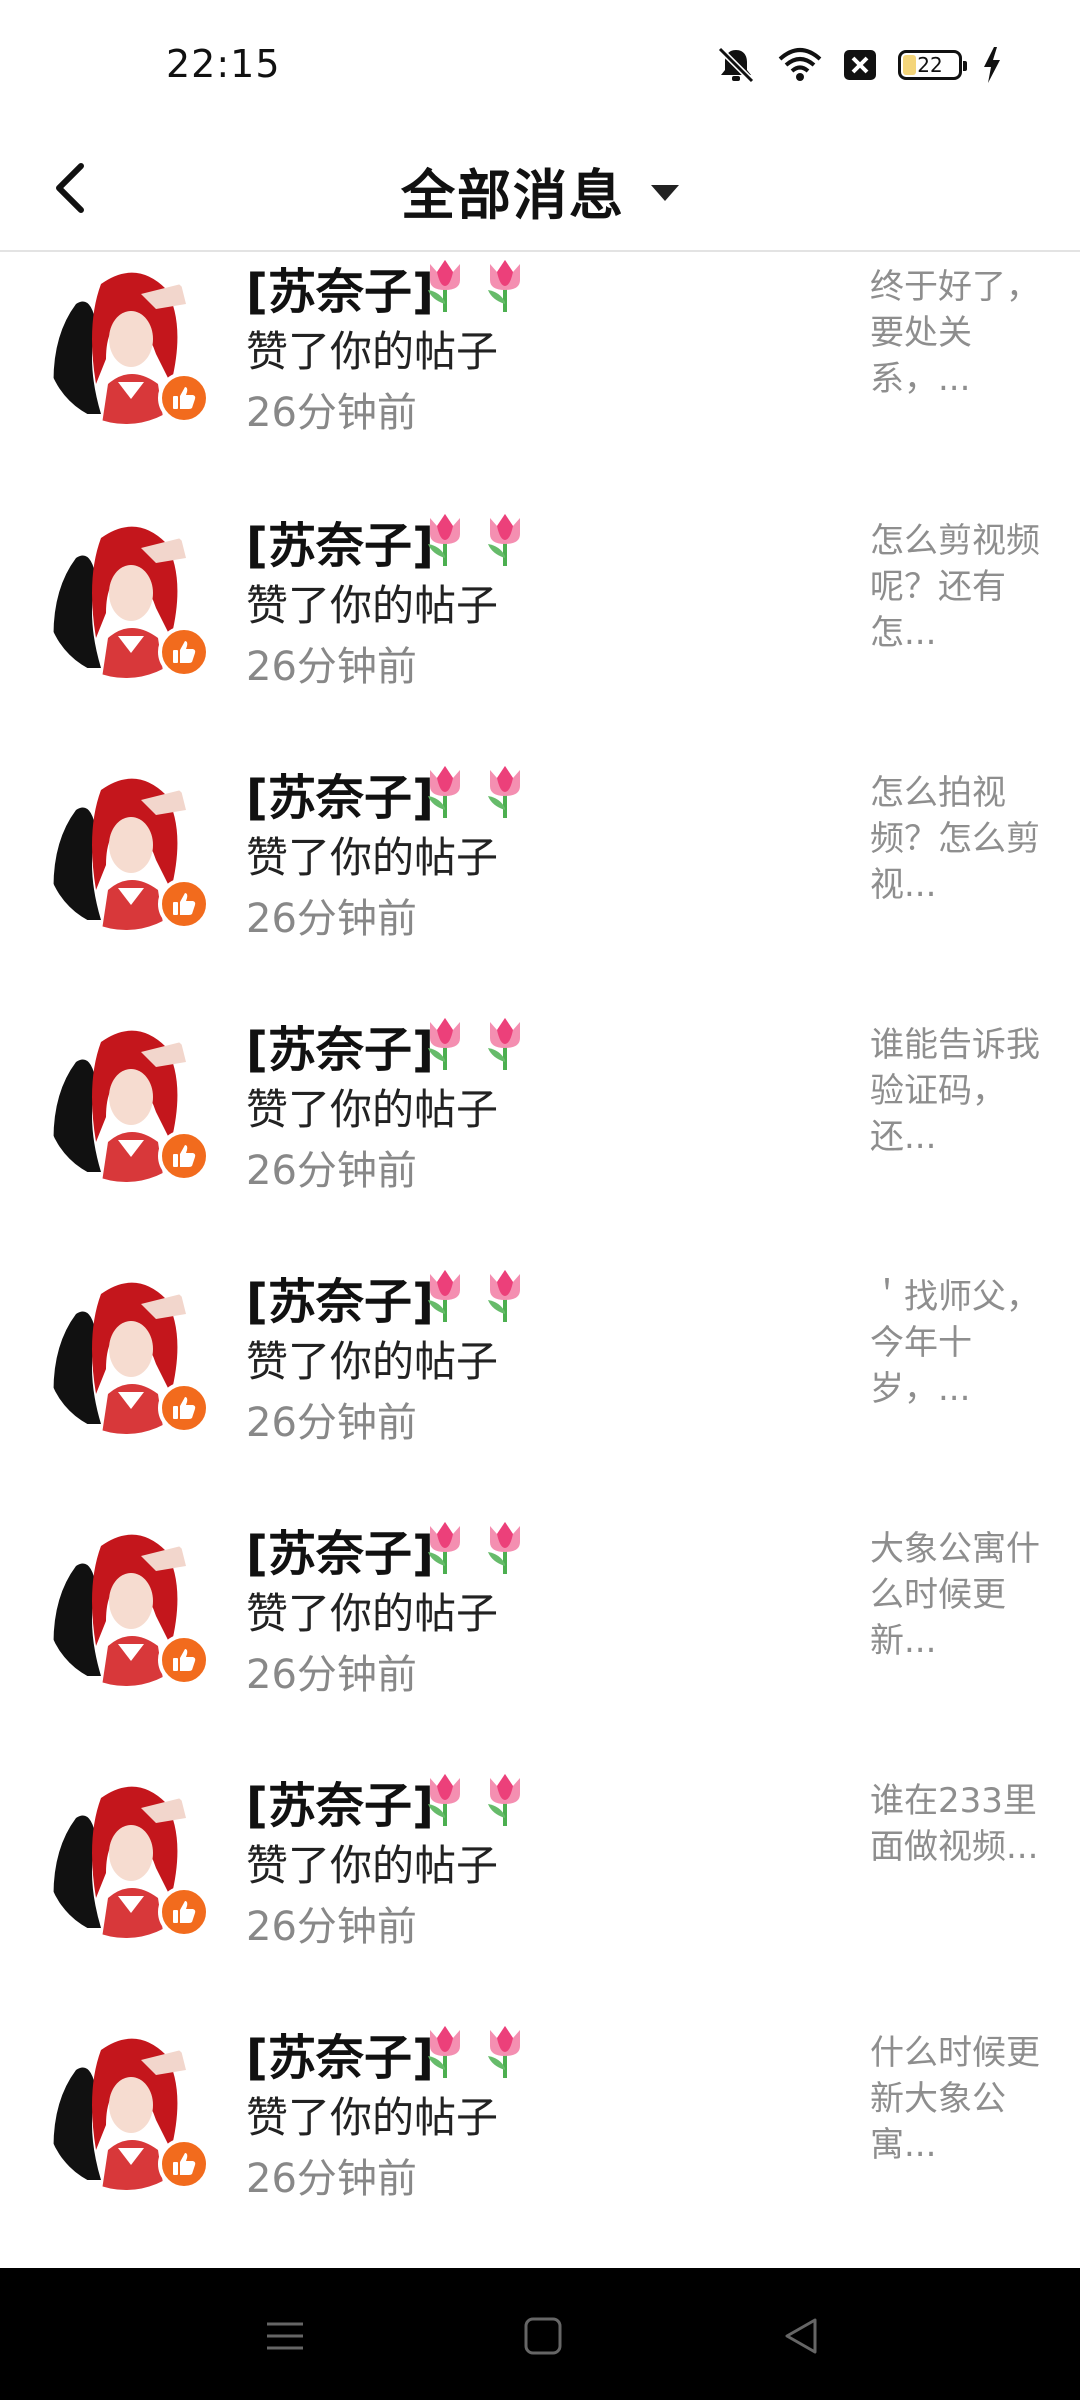 Image resolution: width=1080 pixels, height=2400 pixels. Describe the element at coordinates (992, 65) in the screenshot. I see `charging-icon` at that location.